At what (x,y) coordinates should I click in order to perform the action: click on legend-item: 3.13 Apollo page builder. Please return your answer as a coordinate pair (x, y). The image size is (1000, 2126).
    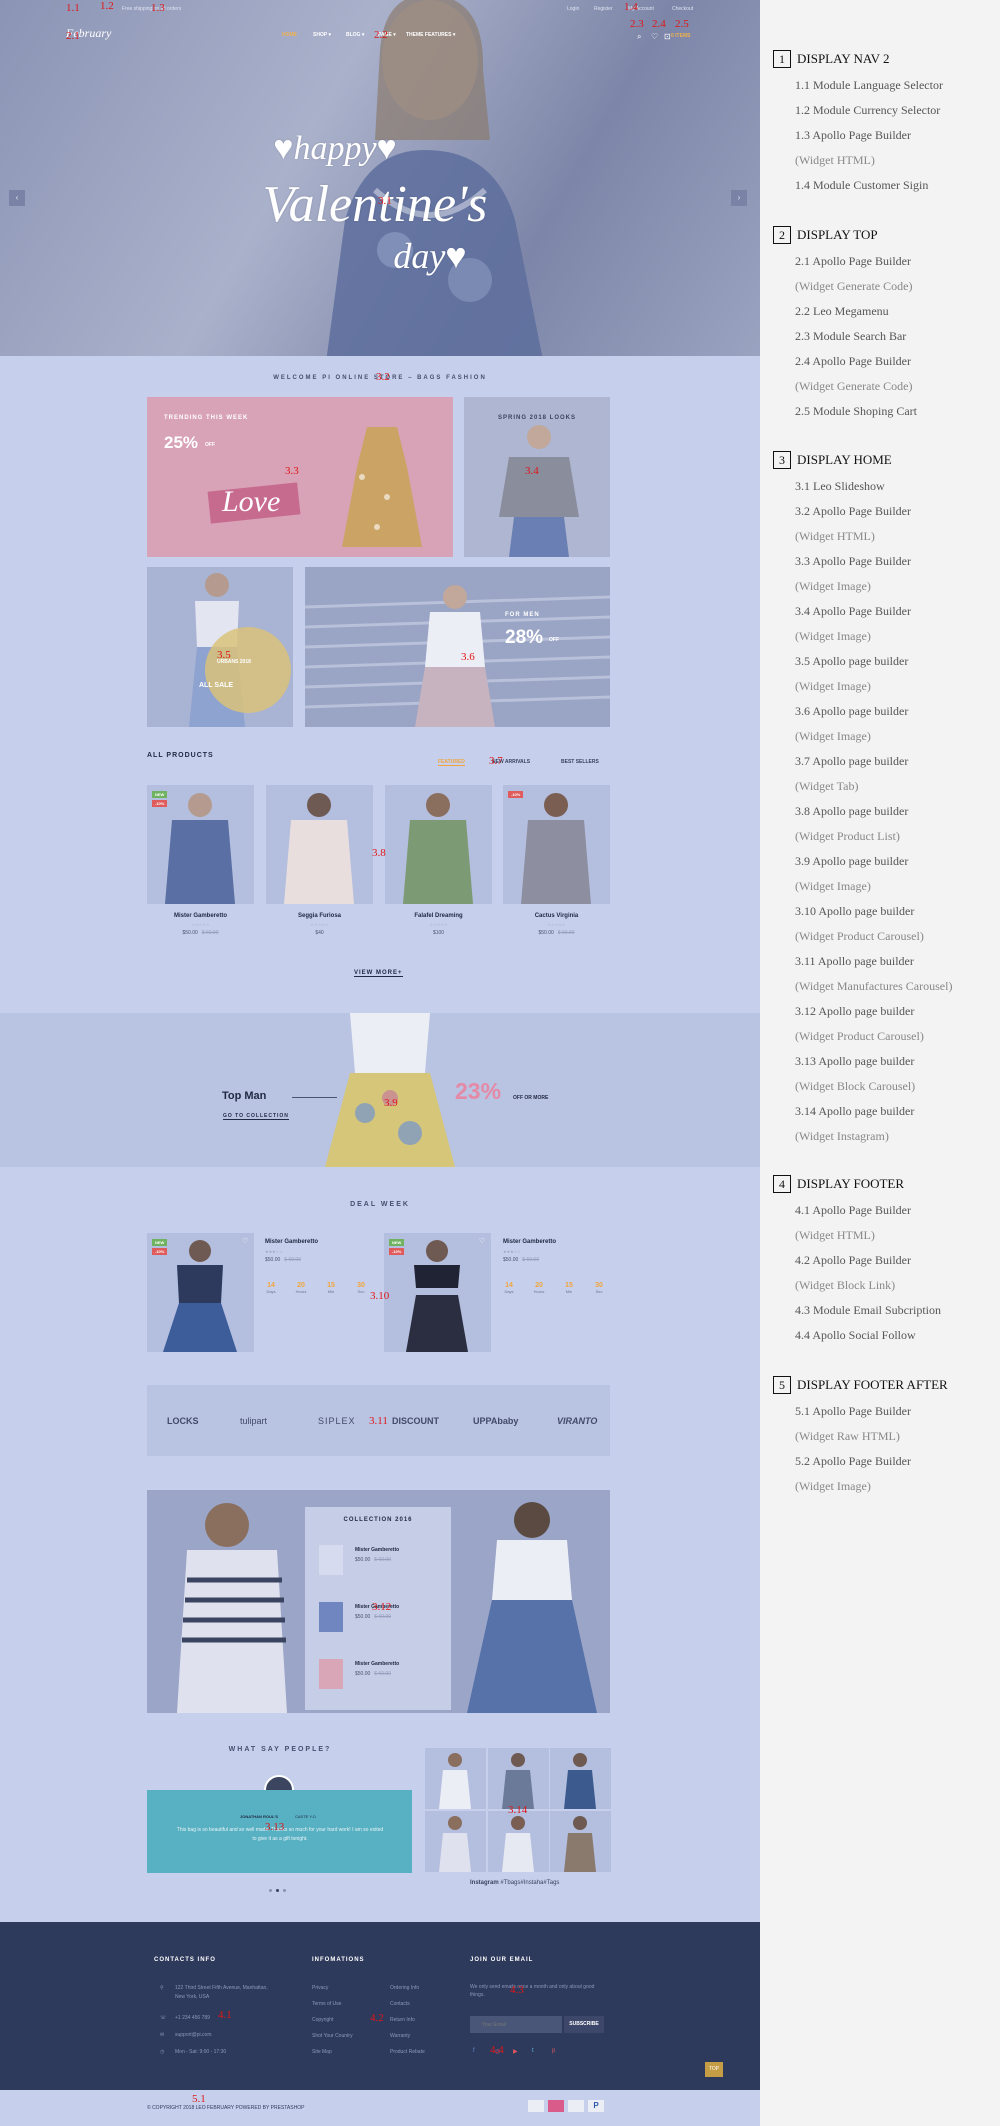
    Looking at the image, I should click on (855, 1061).